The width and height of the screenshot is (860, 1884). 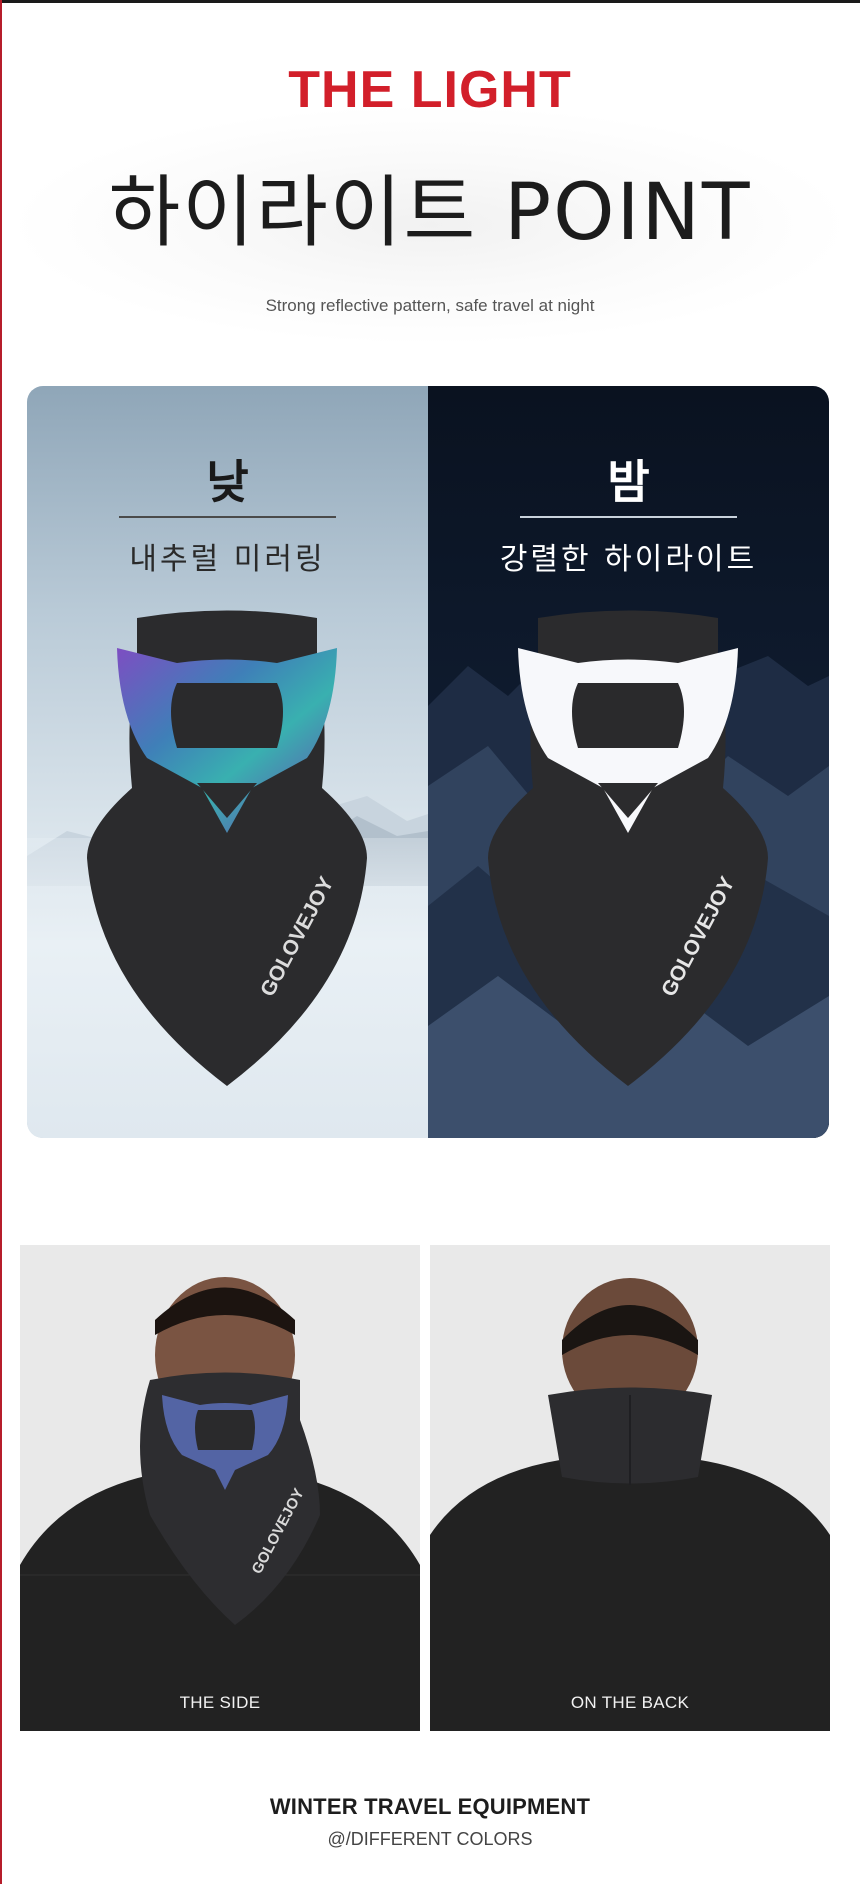 I want to click on headline-the-light: THE LIGHT, so click(x=430, y=90).